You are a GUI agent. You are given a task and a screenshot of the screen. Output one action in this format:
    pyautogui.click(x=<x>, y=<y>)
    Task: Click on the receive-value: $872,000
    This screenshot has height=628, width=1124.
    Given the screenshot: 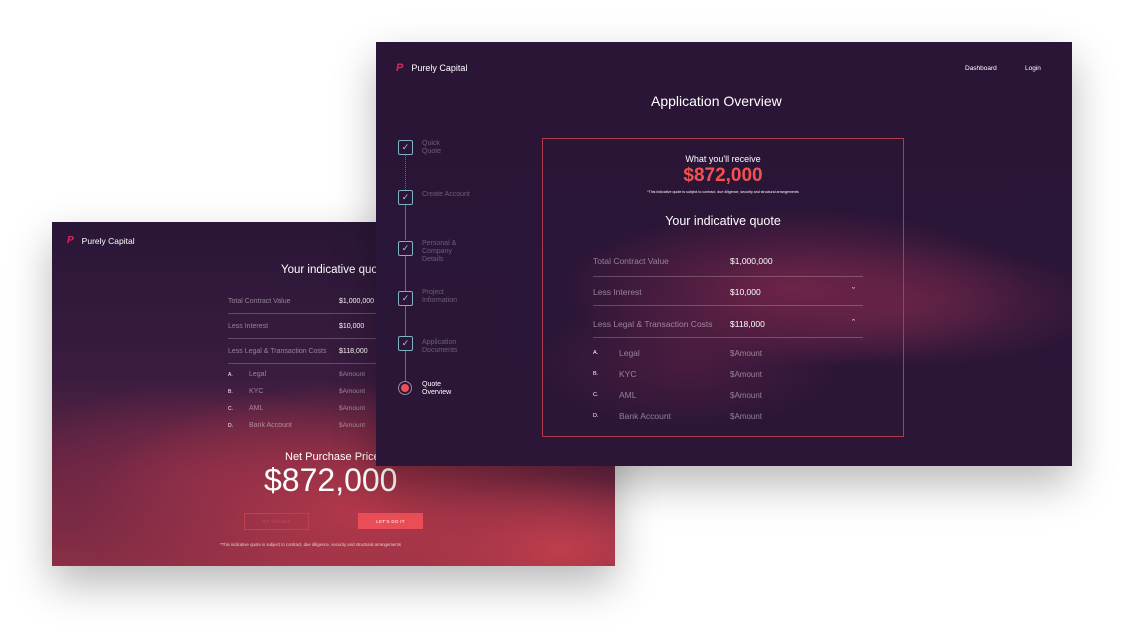 What is the action you would take?
    pyautogui.click(x=723, y=175)
    